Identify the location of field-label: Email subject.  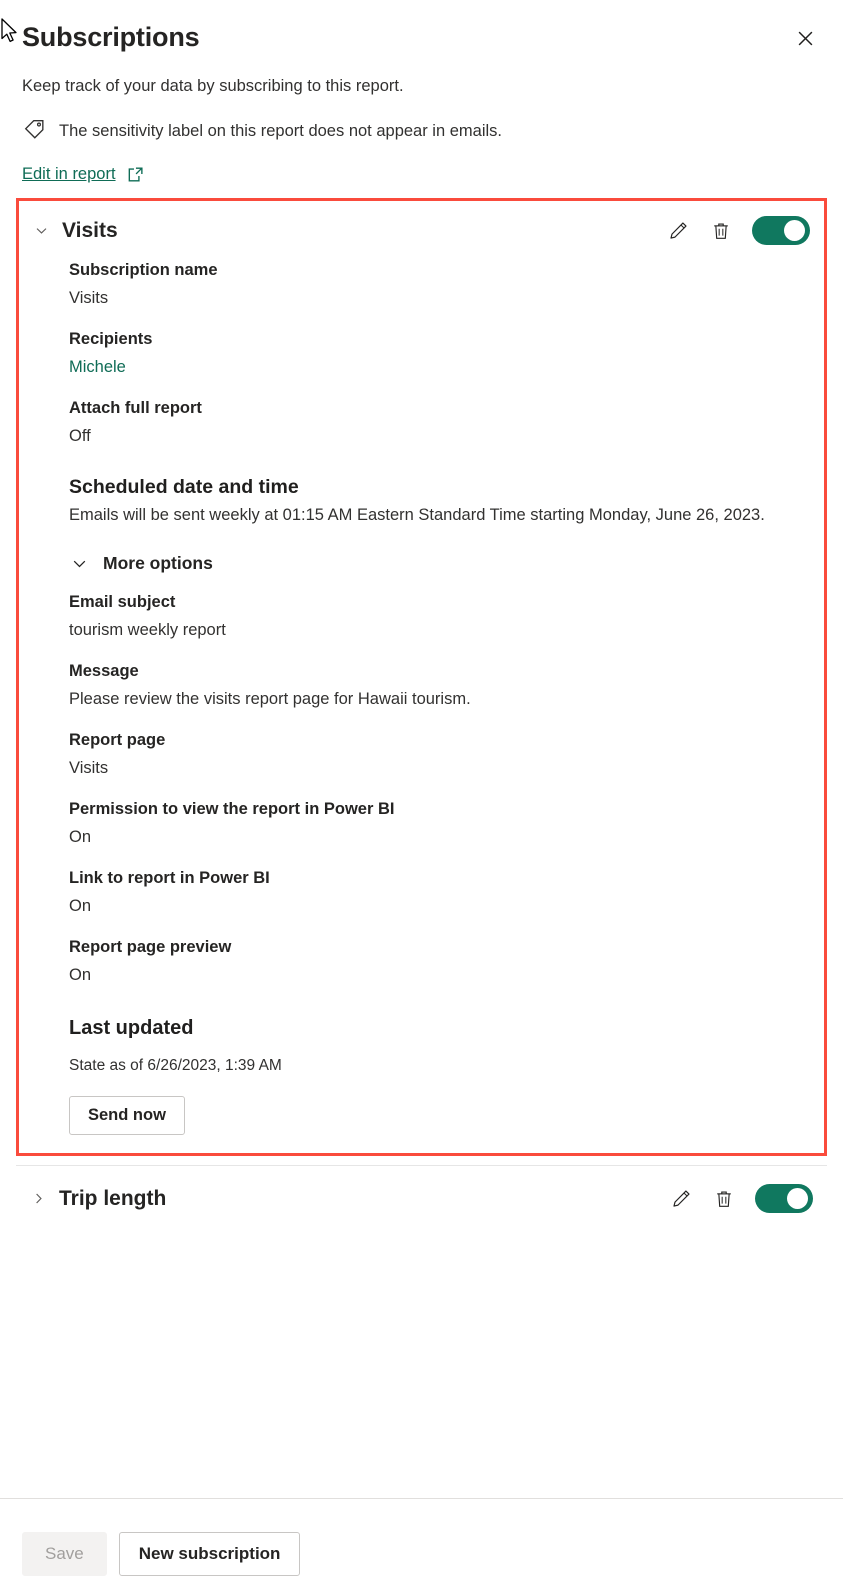
(122, 602).